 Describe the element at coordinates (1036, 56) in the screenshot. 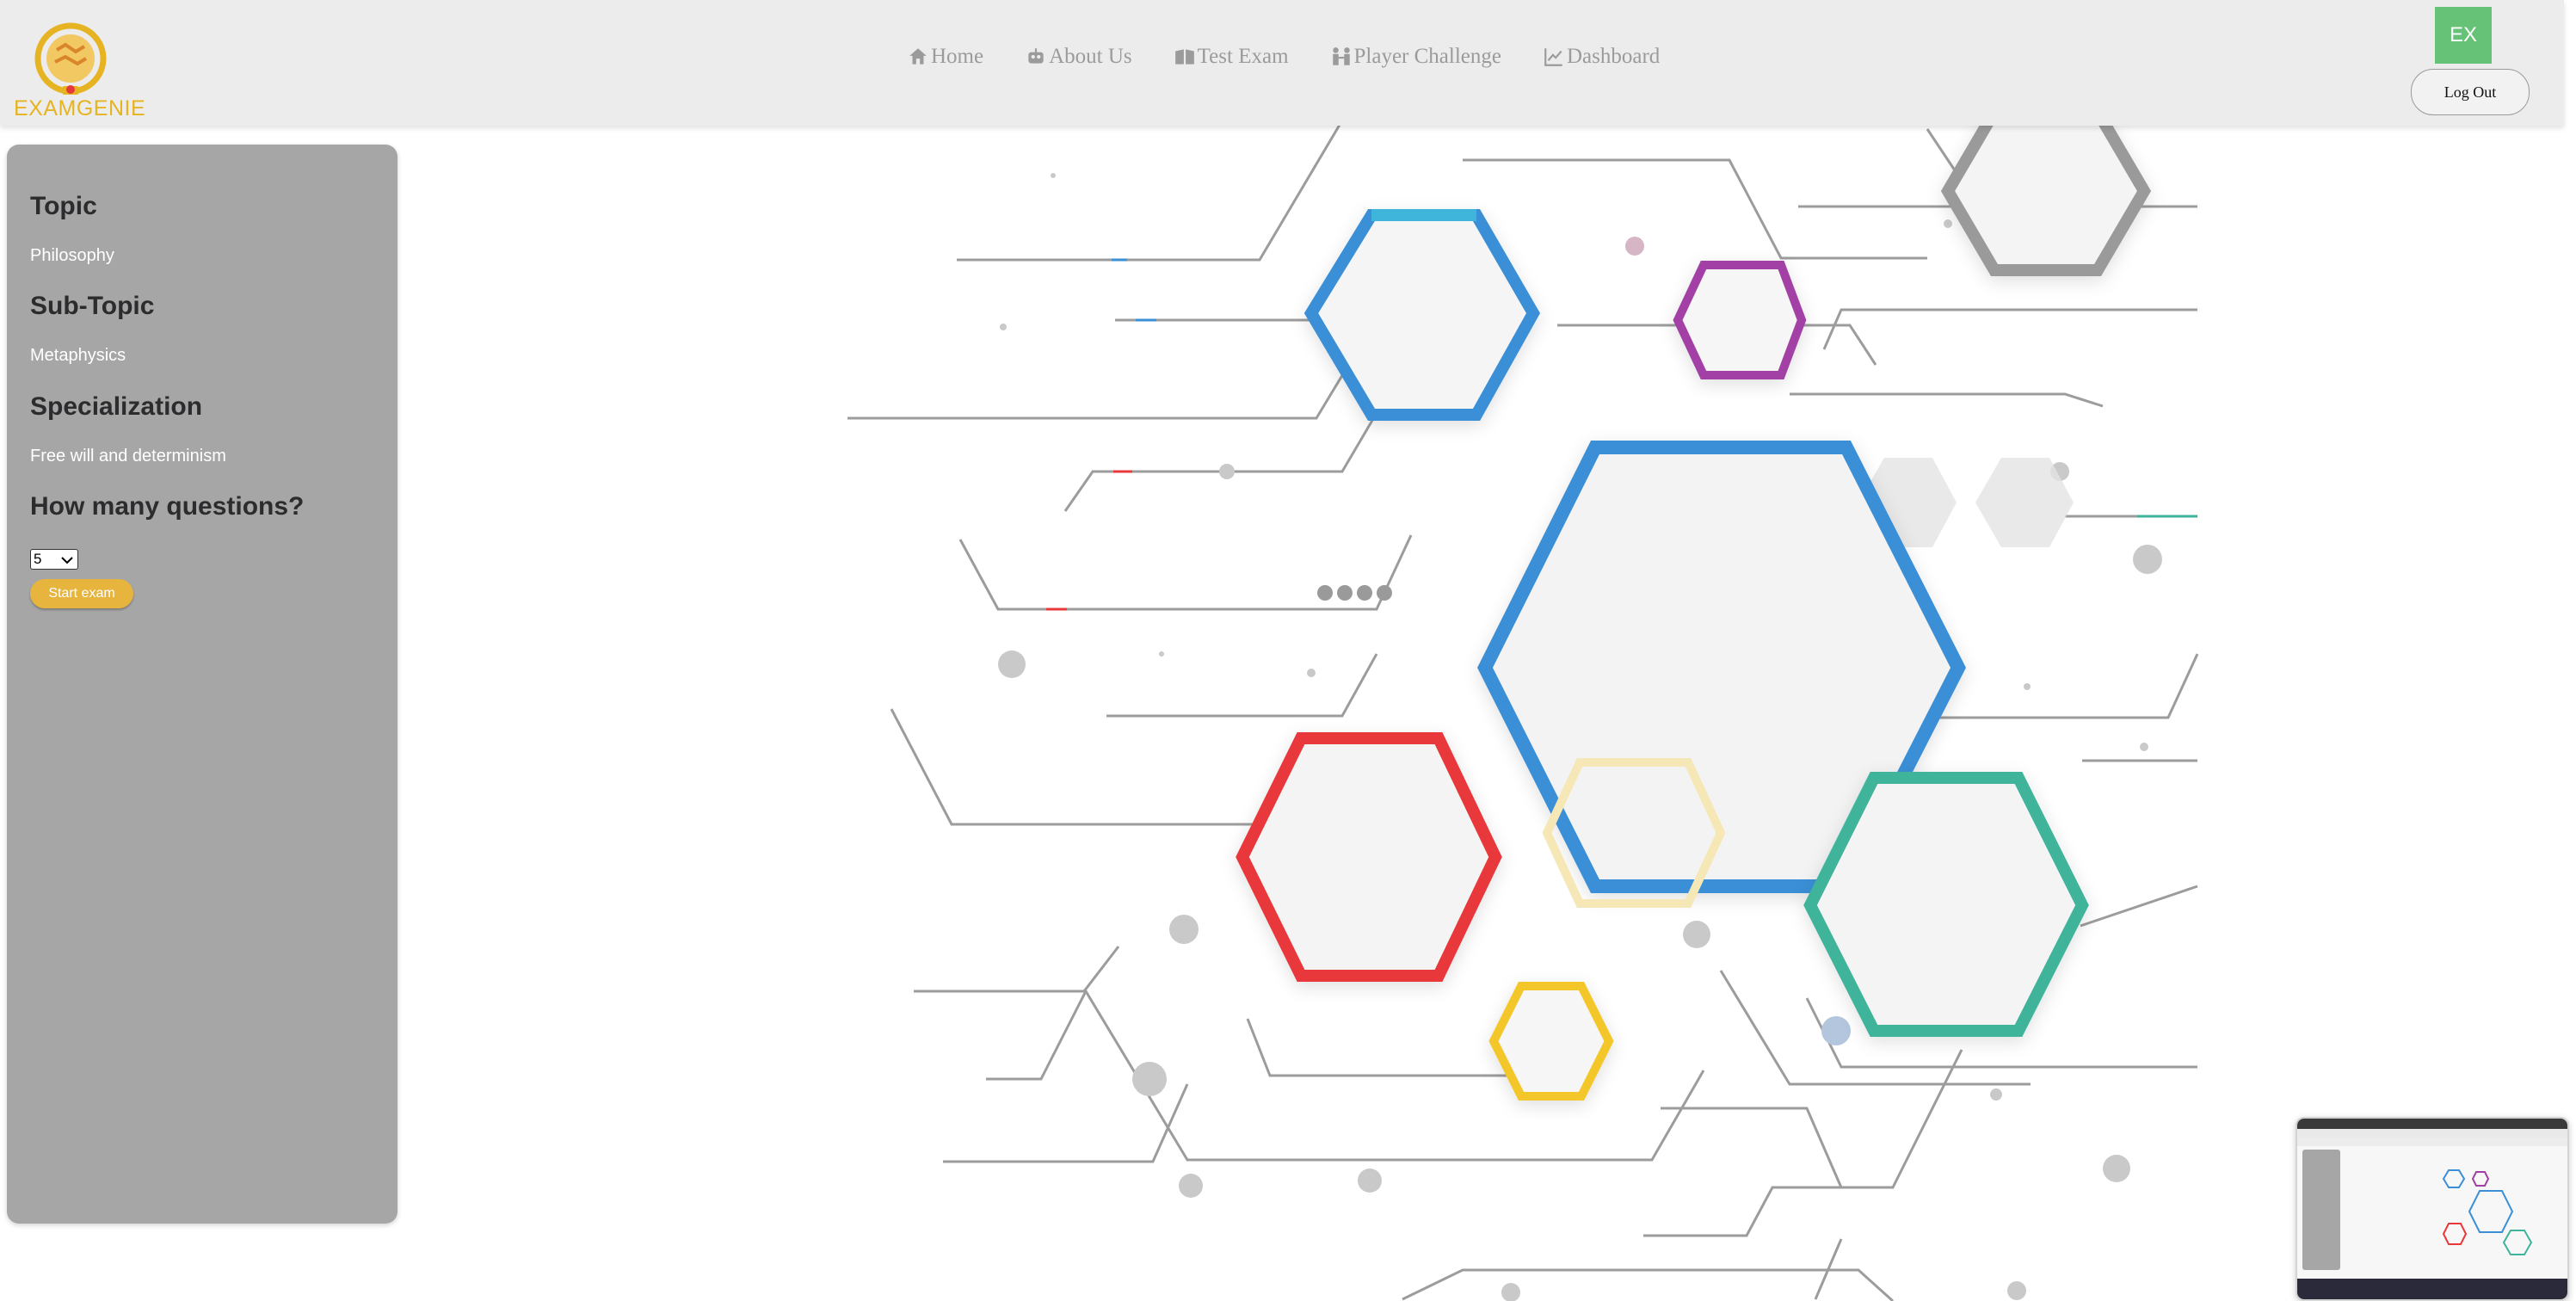

I see `robot-icon` at that location.